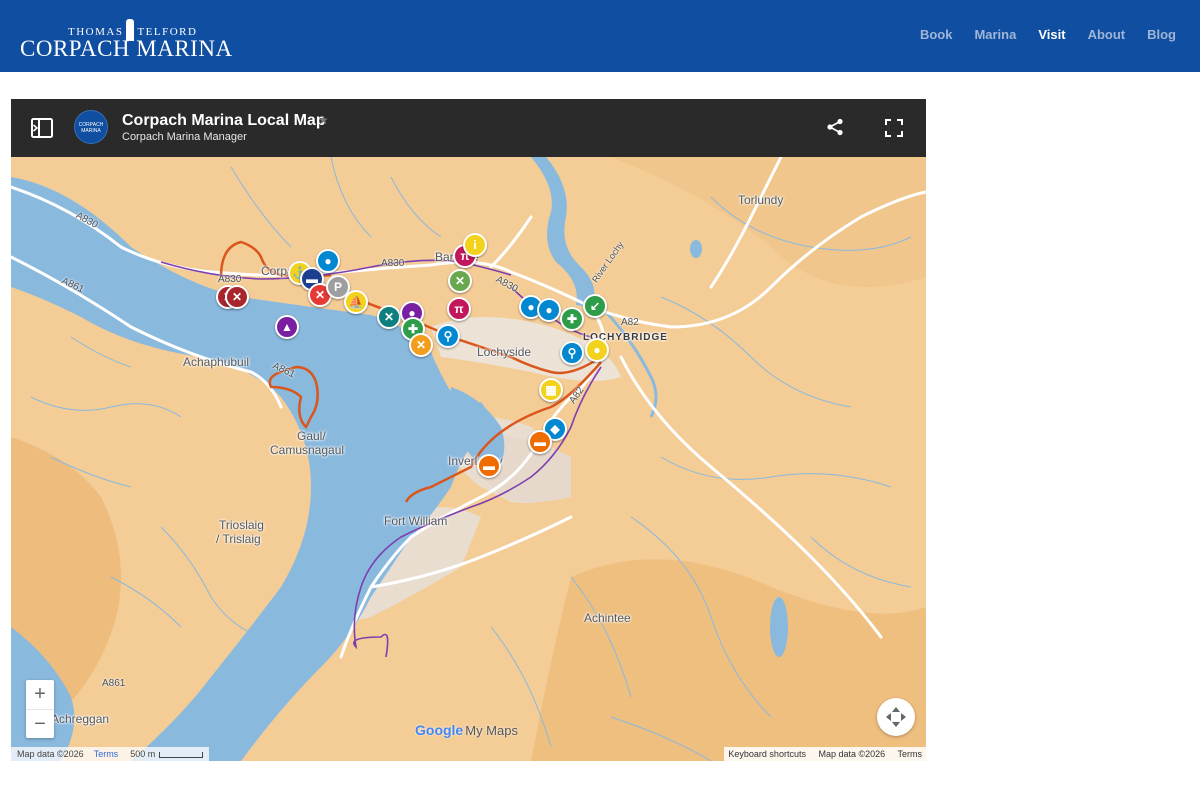  I want to click on nav-about: About, so click(1107, 34).